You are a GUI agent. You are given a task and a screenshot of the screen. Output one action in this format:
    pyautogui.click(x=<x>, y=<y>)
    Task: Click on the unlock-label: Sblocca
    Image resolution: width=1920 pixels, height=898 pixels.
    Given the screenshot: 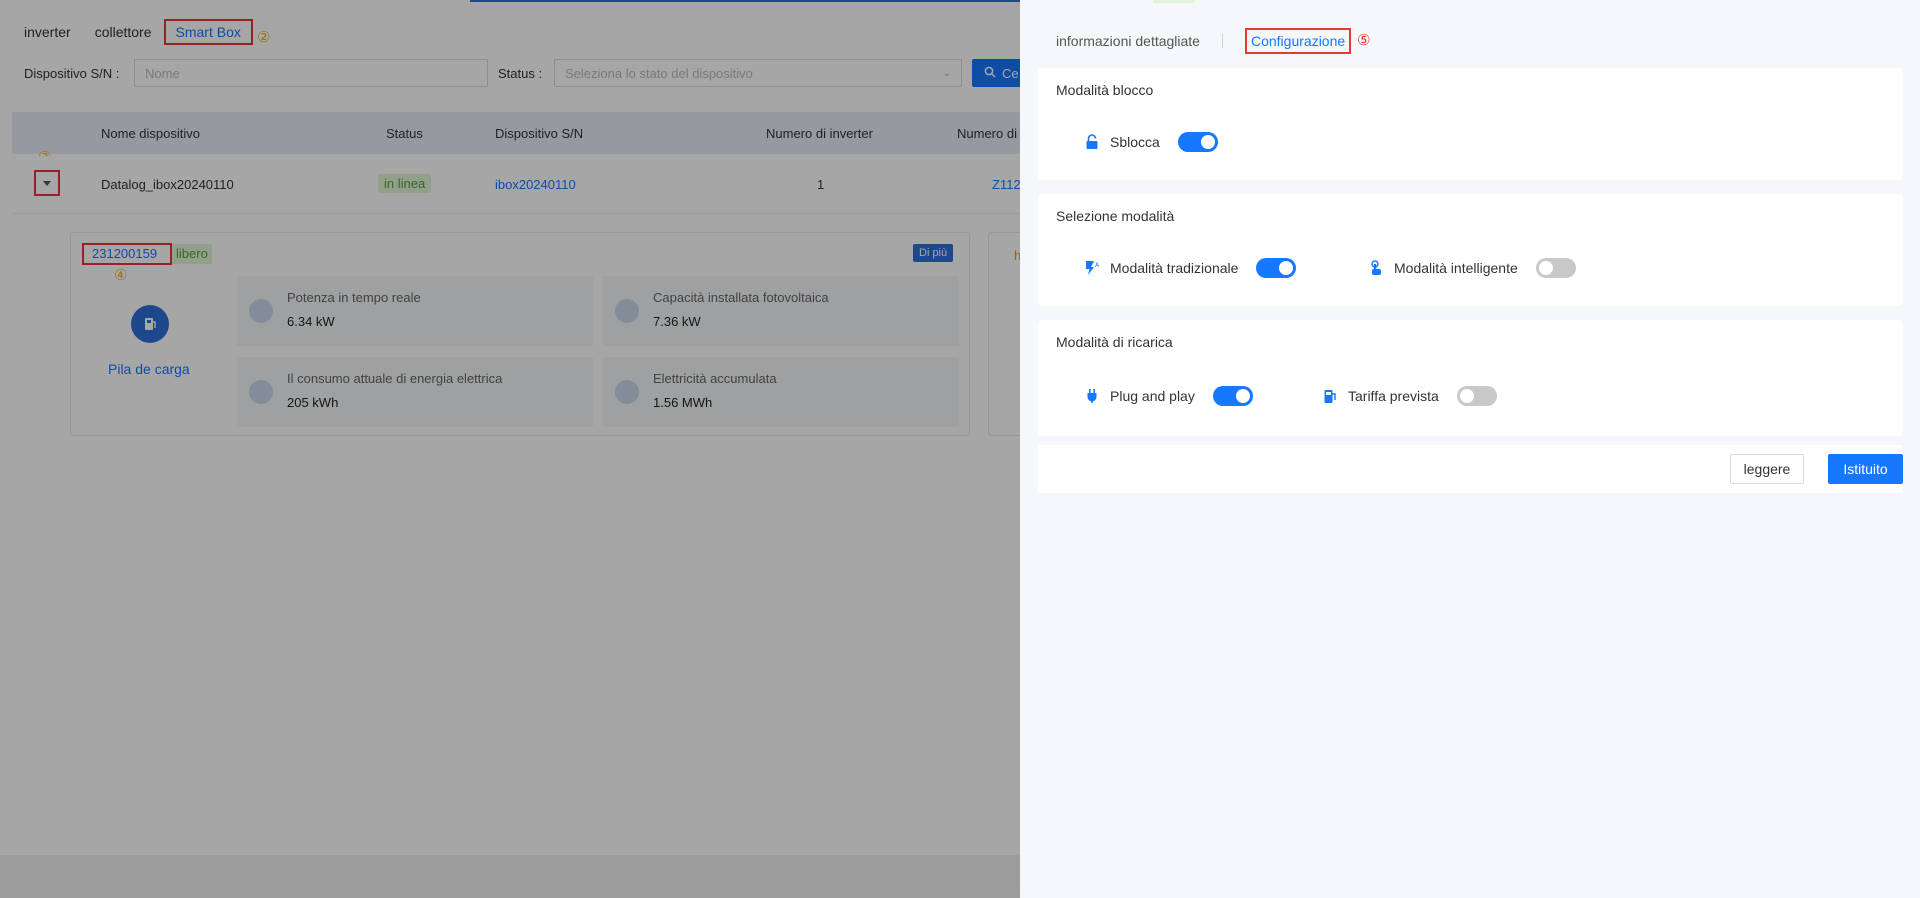 What is the action you would take?
    pyautogui.click(x=1135, y=142)
    